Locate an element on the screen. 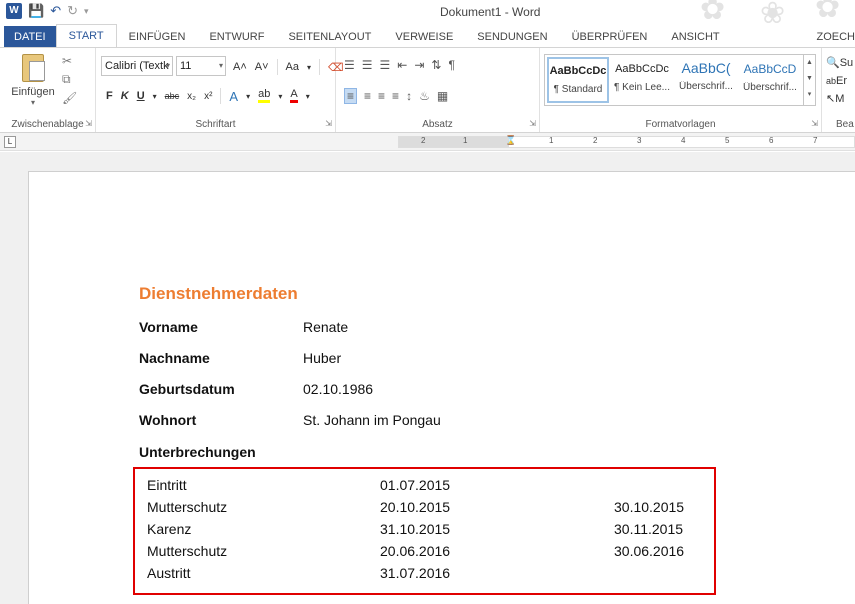  paragraph-row-top: ☰ ☰ ☰ ⇤ ⇥ ⇅ ¶ is located at coordinates (399, 65).